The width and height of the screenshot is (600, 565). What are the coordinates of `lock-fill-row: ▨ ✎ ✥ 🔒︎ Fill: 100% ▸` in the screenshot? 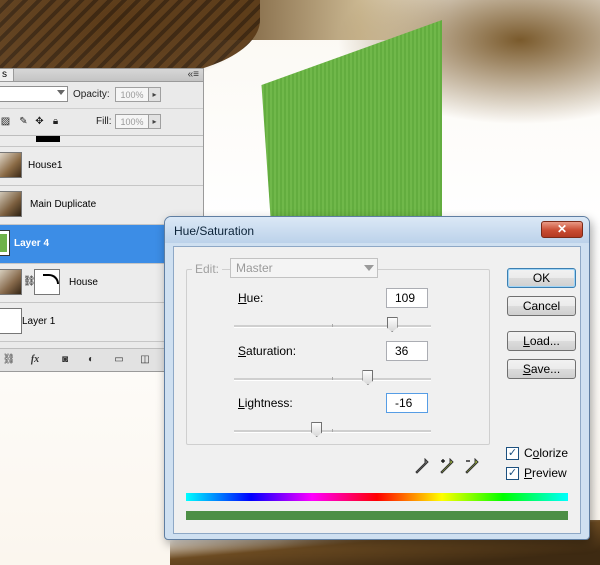 It's located at (101, 122).